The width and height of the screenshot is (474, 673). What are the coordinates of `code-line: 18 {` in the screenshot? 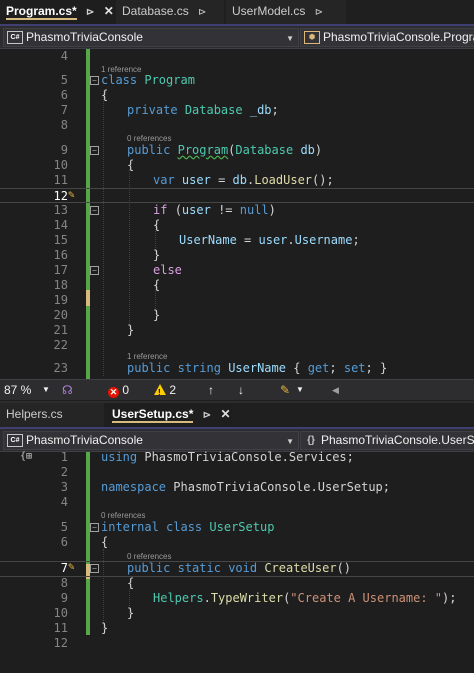 It's located at (237, 285).